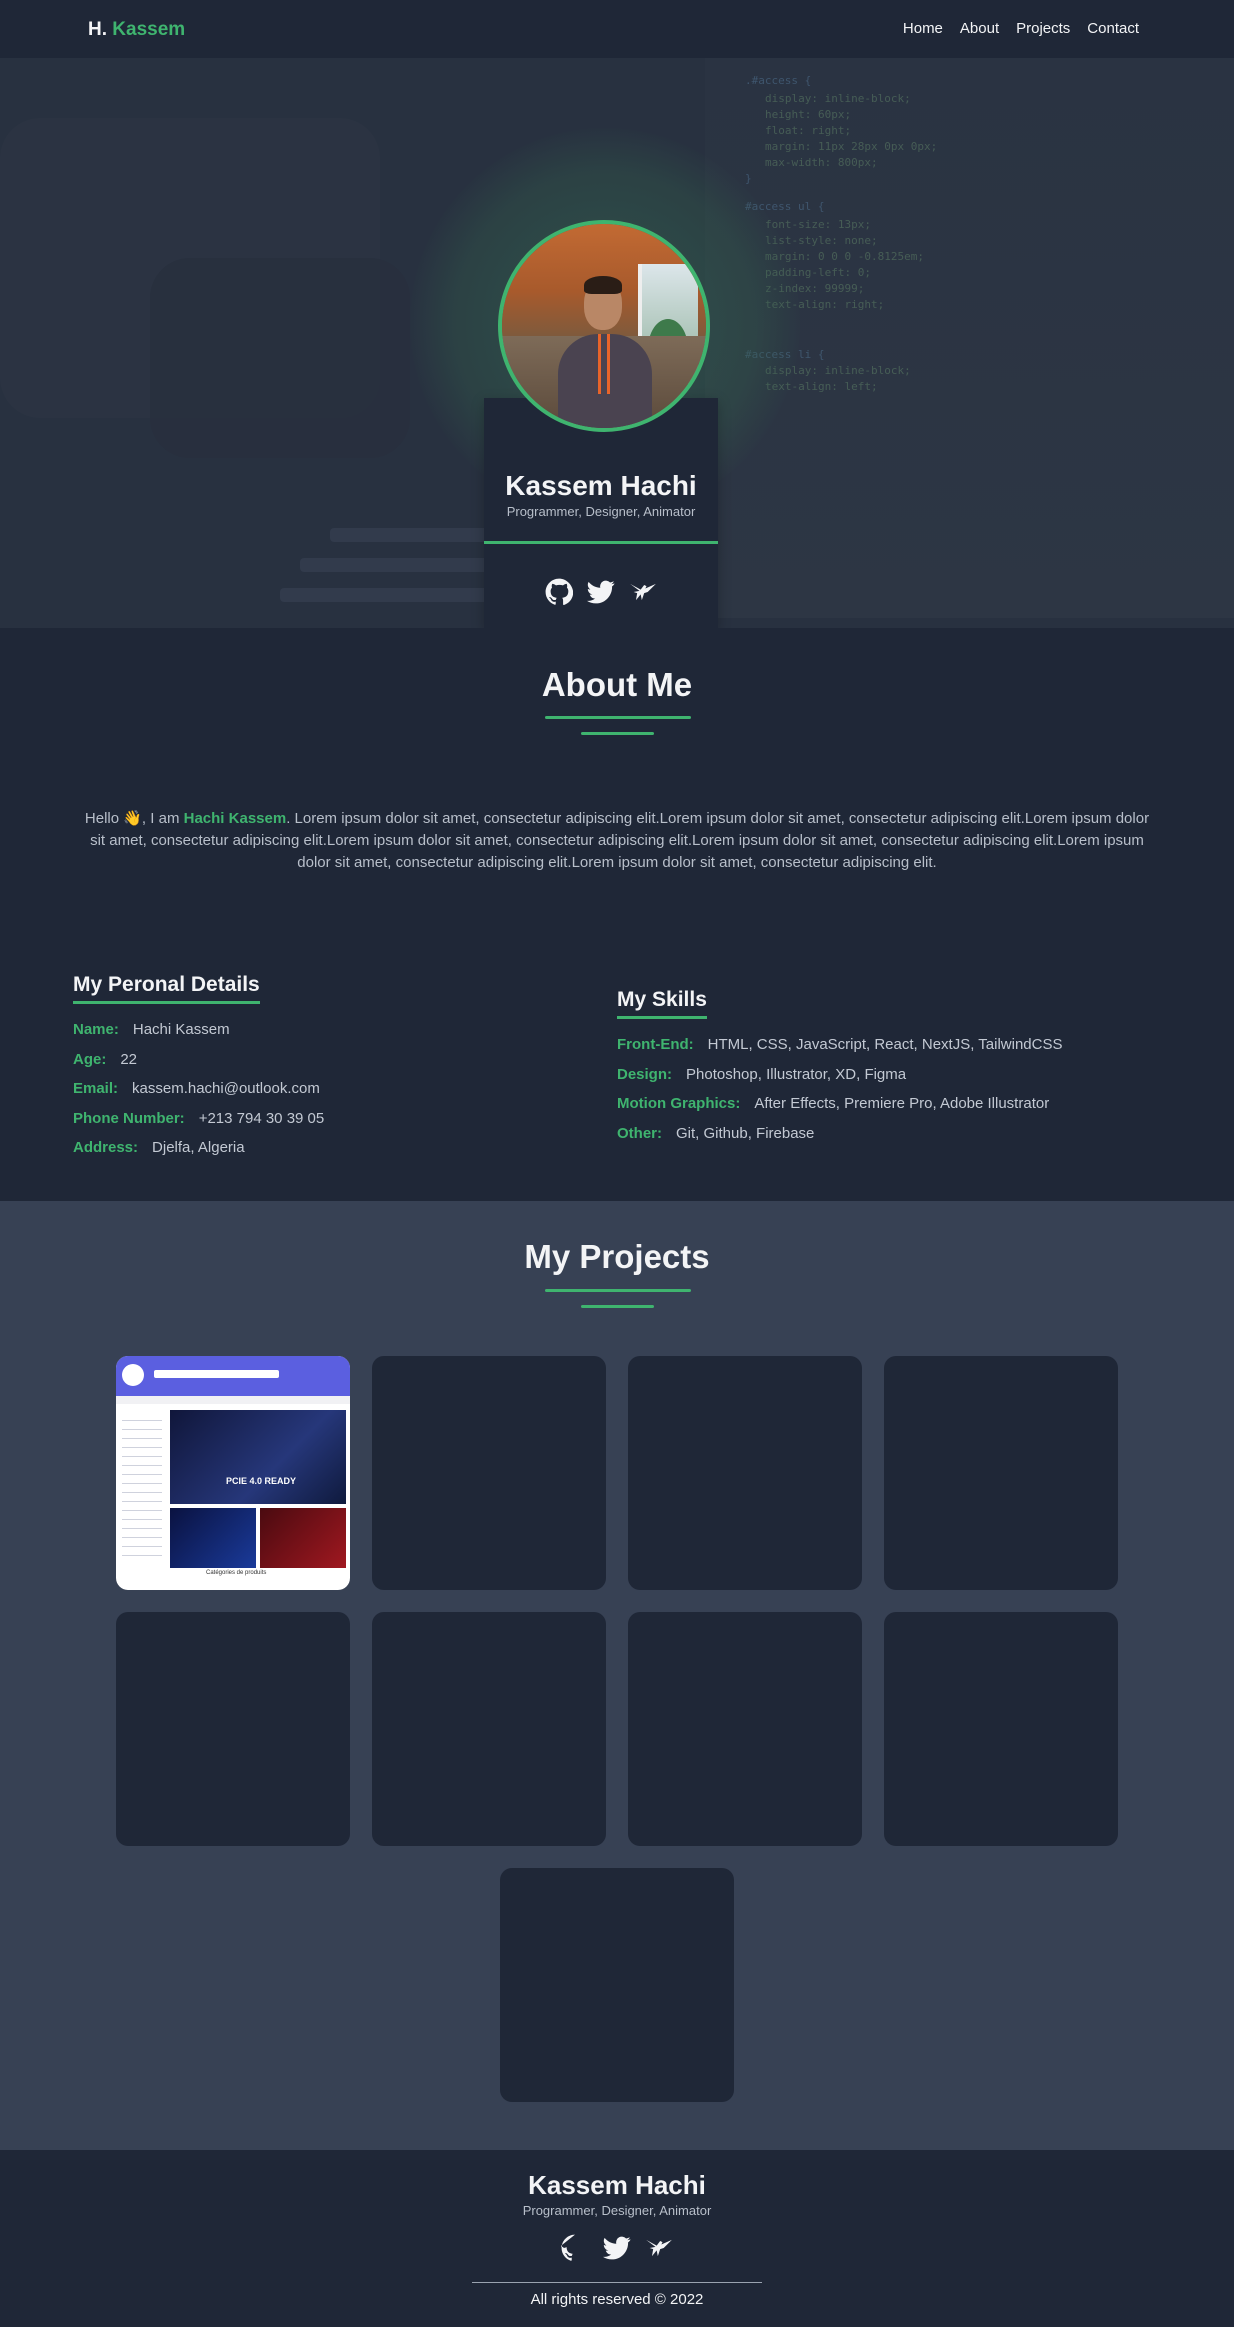 The height and width of the screenshot is (2327, 1234). What do you see at coordinates (166, 988) in the screenshot?
I see `details-title: My Peronal Details` at bounding box center [166, 988].